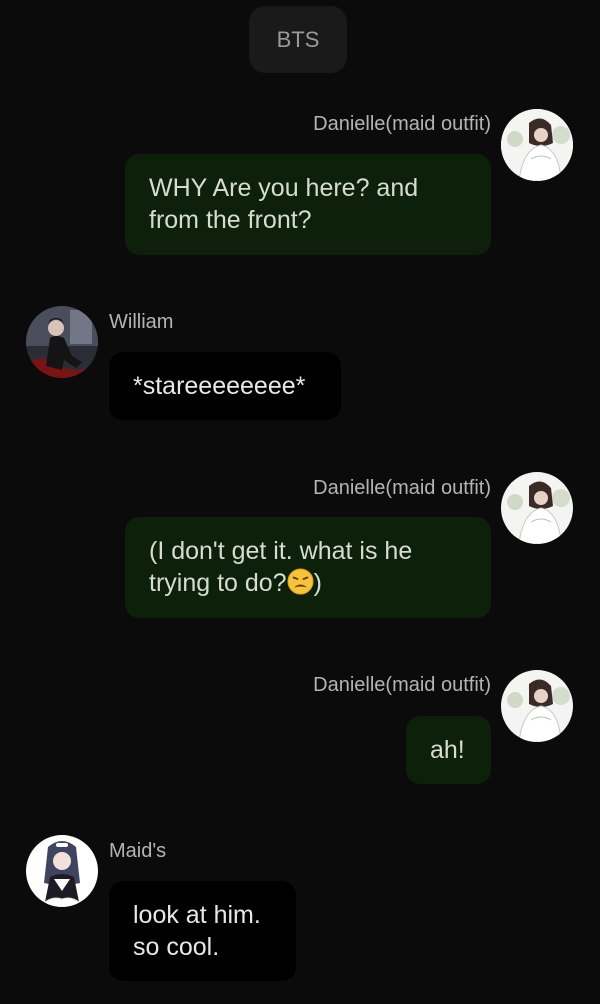 Image resolution: width=600 pixels, height=1004 pixels. I want to click on chat-title: BTS, so click(298, 39).